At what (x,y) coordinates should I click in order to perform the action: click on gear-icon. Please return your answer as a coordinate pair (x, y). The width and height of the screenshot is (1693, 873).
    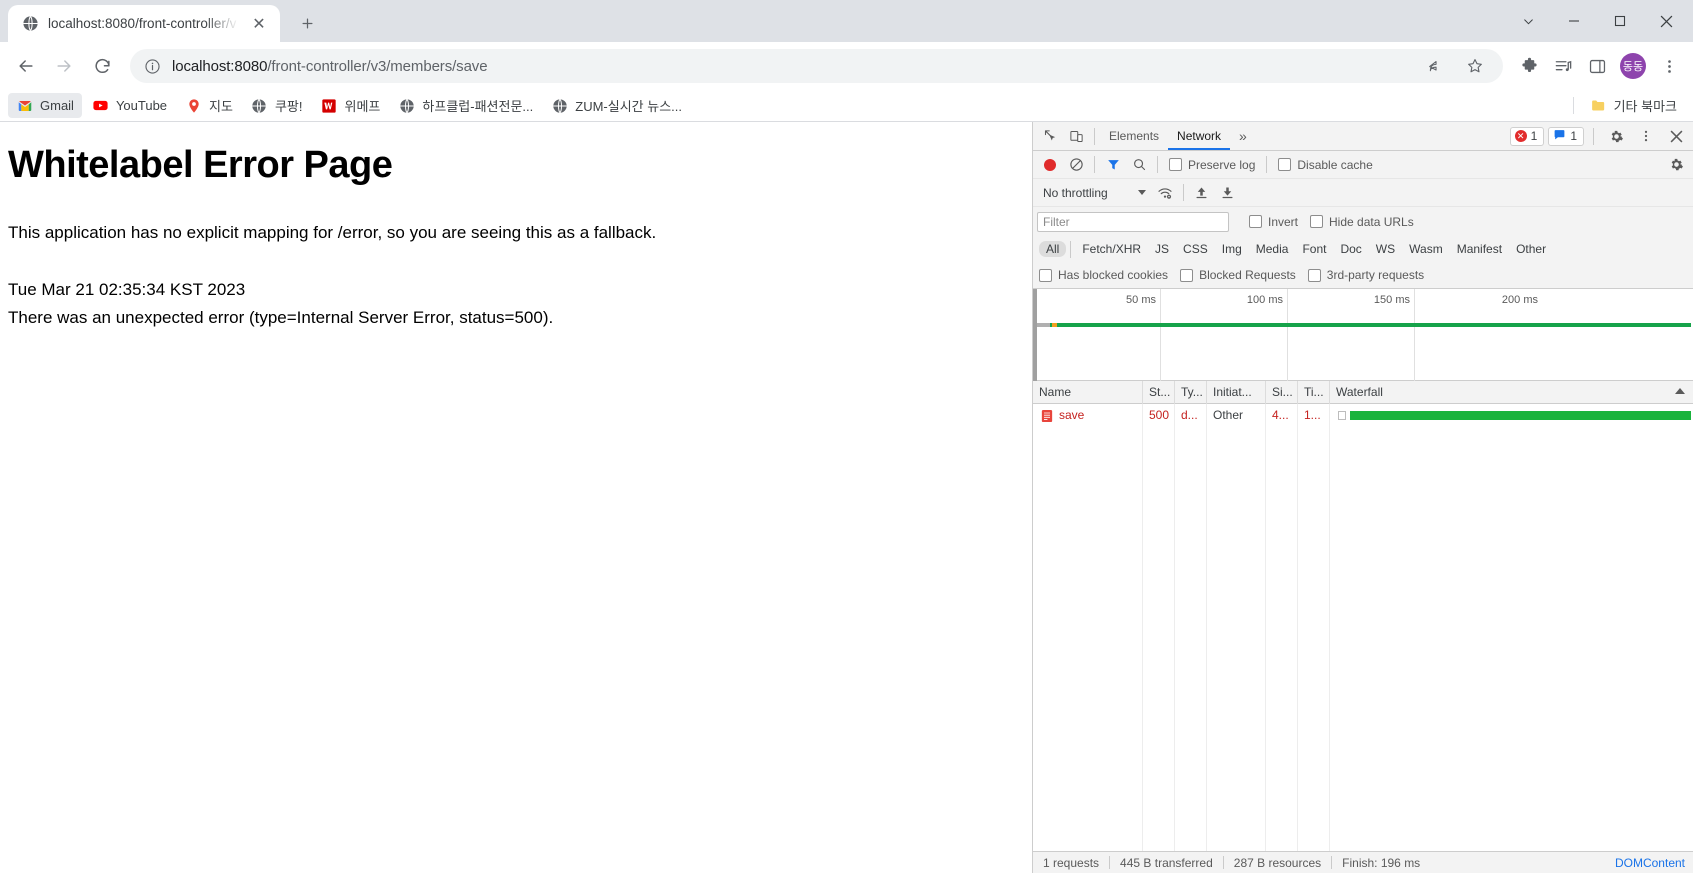
    Looking at the image, I should click on (1616, 136).